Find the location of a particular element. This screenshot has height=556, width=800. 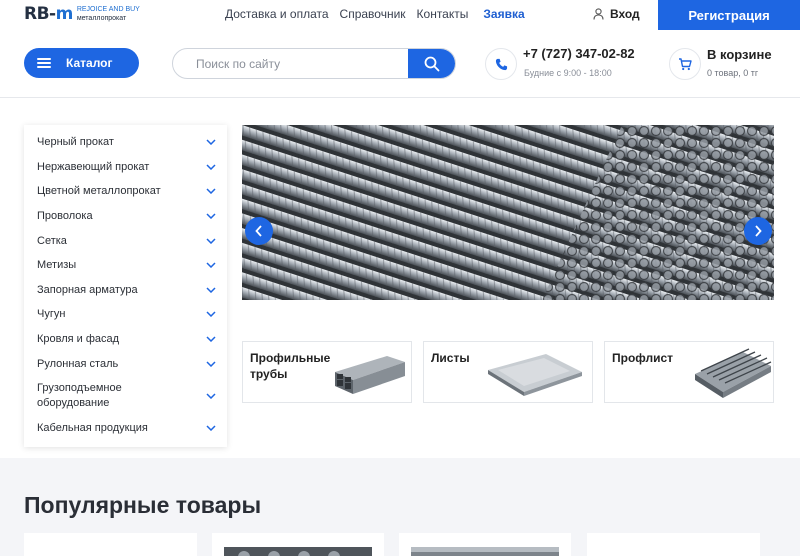

sidebar-item-roofing: Кровля и фасад is located at coordinates (125, 339).